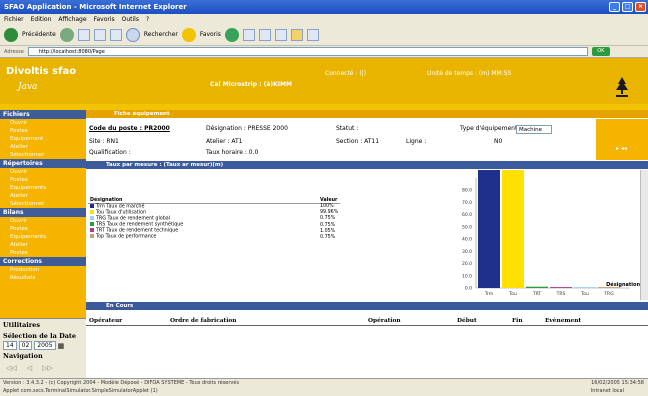  I want to click on menu-affichage: Affichage, so click(72, 19).